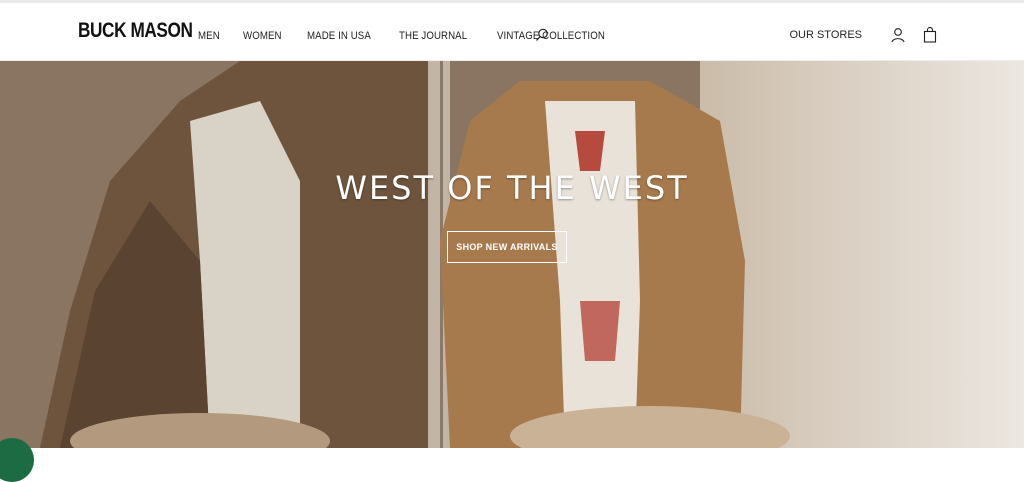 The image size is (1024, 482). I want to click on shop-new-arrivals-button: SHOP NEW ARRIVALS, so click(507, 247).